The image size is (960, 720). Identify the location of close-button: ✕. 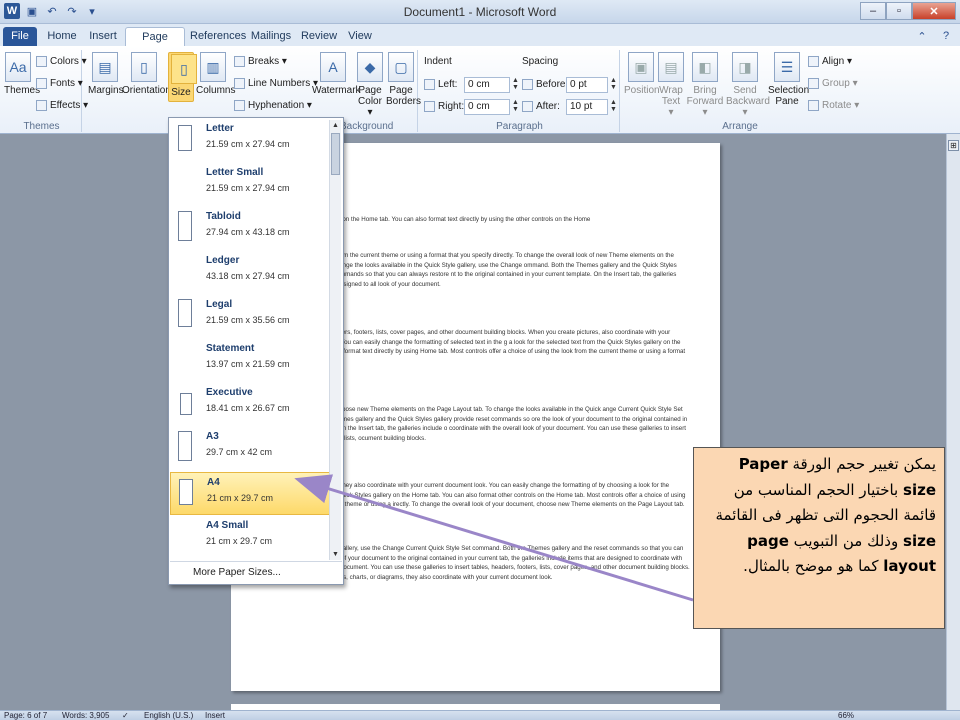
(934, 11).